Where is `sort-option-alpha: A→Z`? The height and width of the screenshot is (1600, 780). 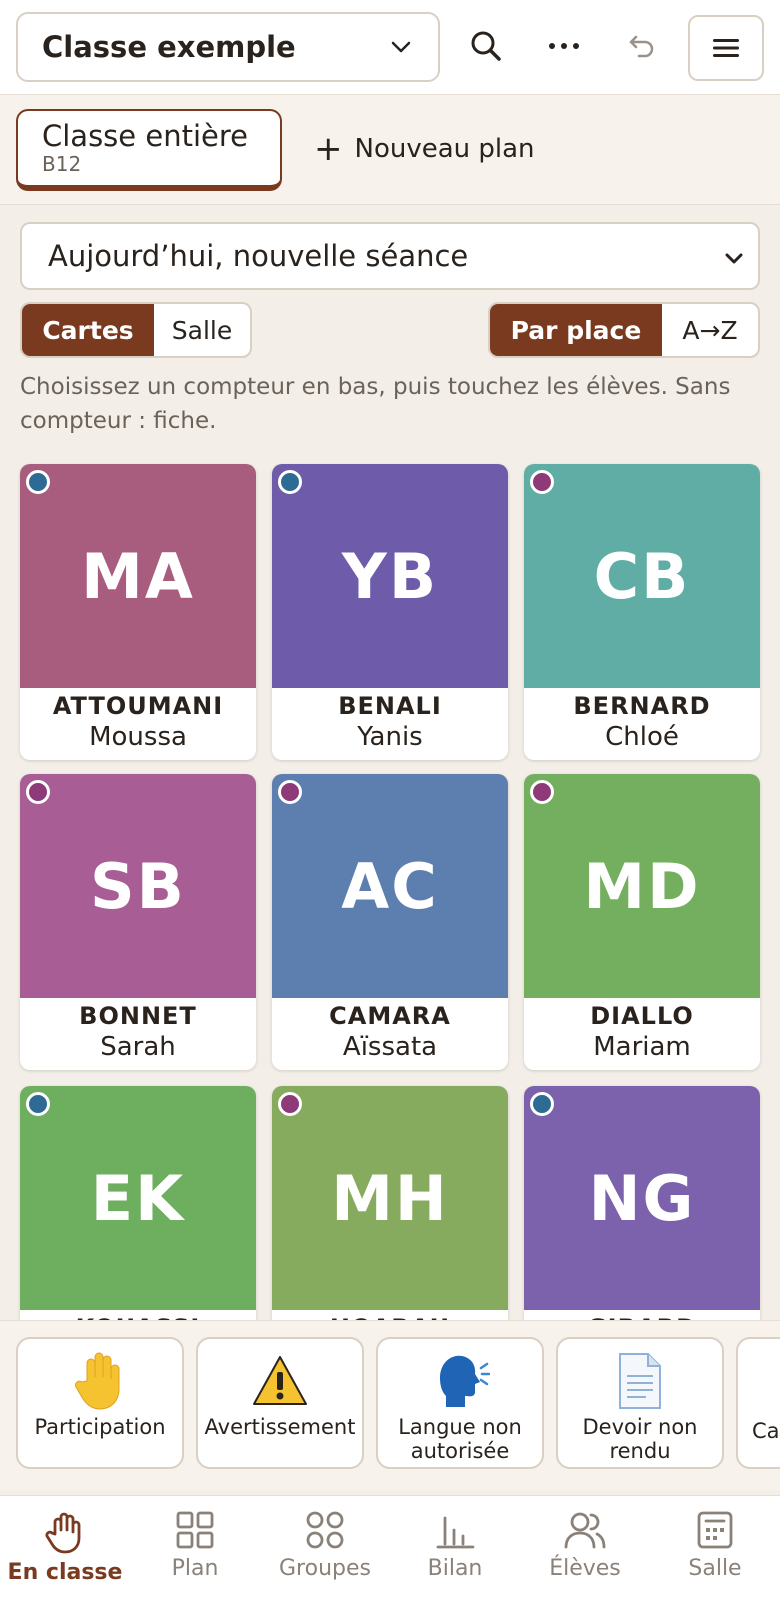
sort-option-alpha: A→Z is located at coordinates (710, 330).